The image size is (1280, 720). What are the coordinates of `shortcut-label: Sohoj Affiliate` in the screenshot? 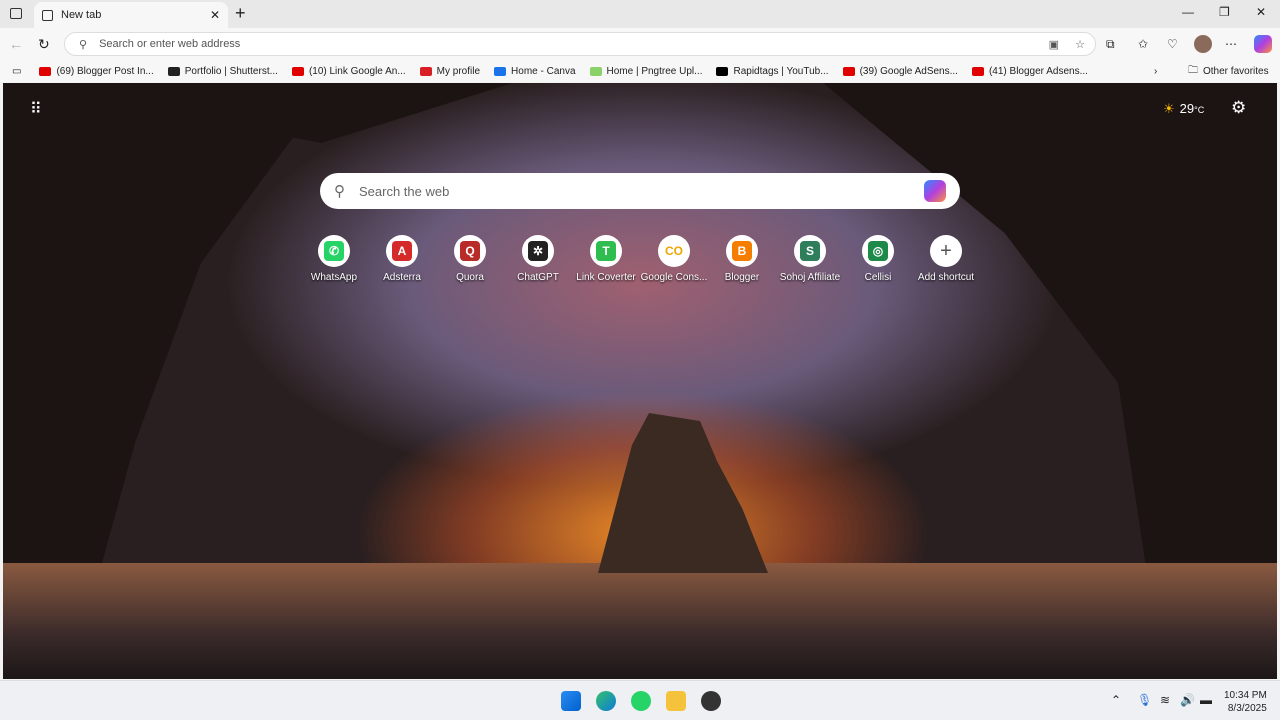 It's located at (810, 277).